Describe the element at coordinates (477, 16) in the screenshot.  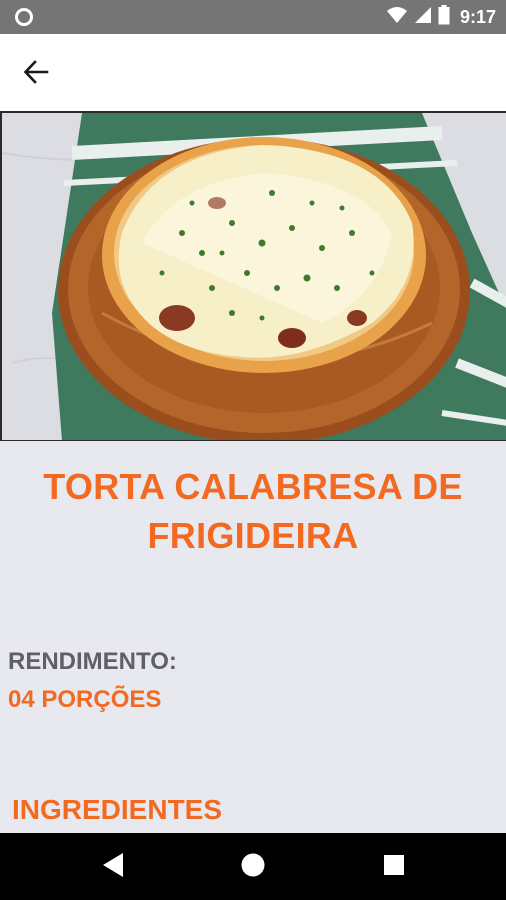
I see `status-time: 9:17` at that location.